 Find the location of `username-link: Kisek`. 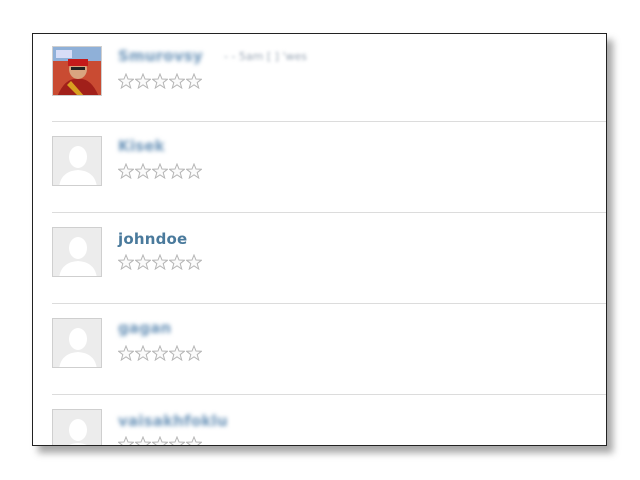

username-link: Kisek is located at coordinates (141, 146).